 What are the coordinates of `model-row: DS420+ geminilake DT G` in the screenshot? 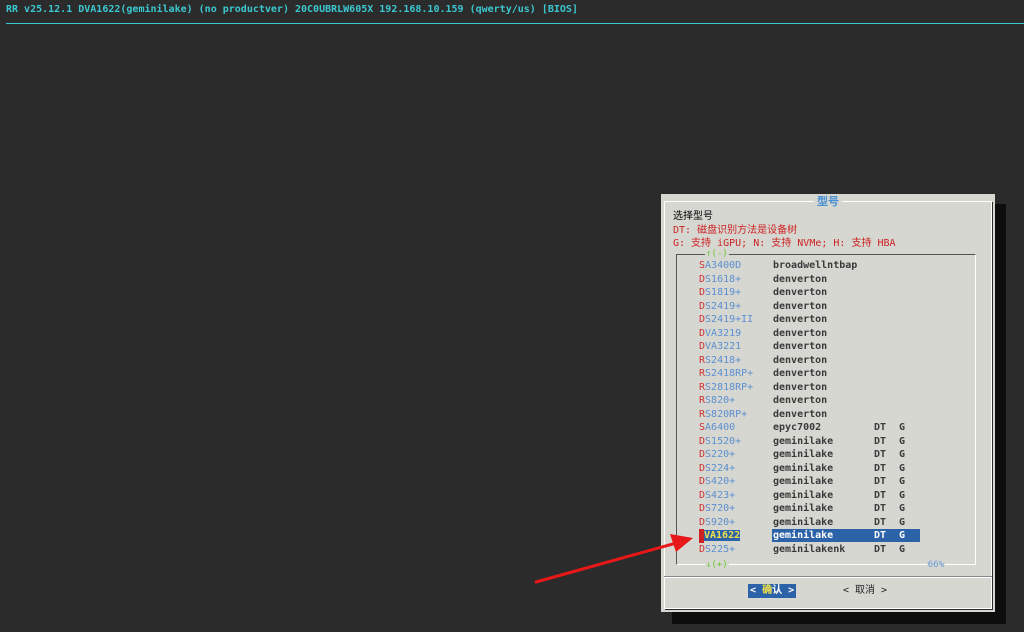 It's located at (826, 482).